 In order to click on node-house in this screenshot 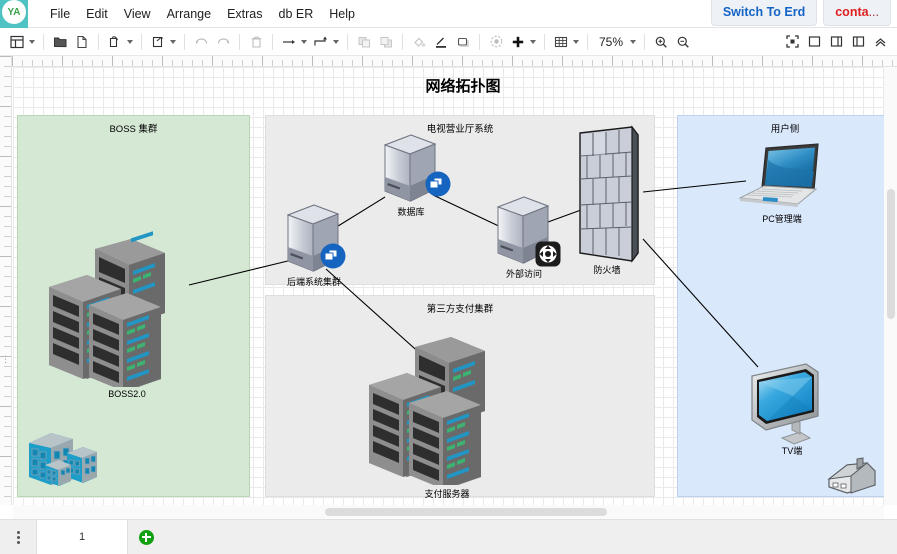, I will do `click(852, 478)`.